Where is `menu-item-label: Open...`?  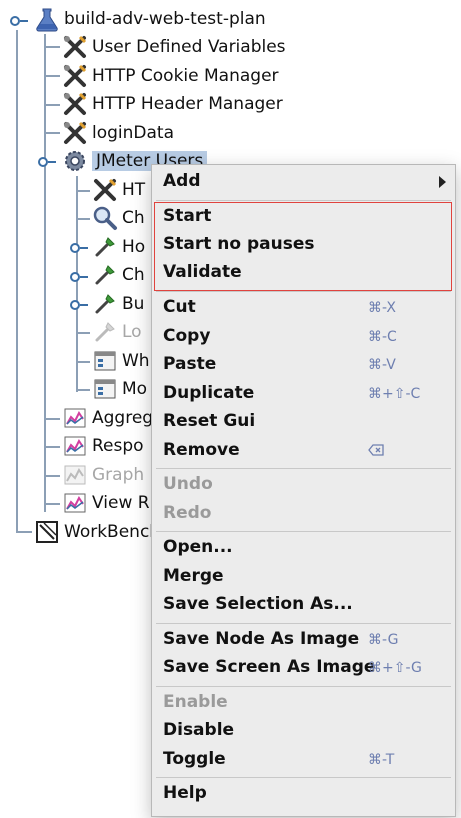
menu-item-label: Open... is located at coordinates (198, 547).